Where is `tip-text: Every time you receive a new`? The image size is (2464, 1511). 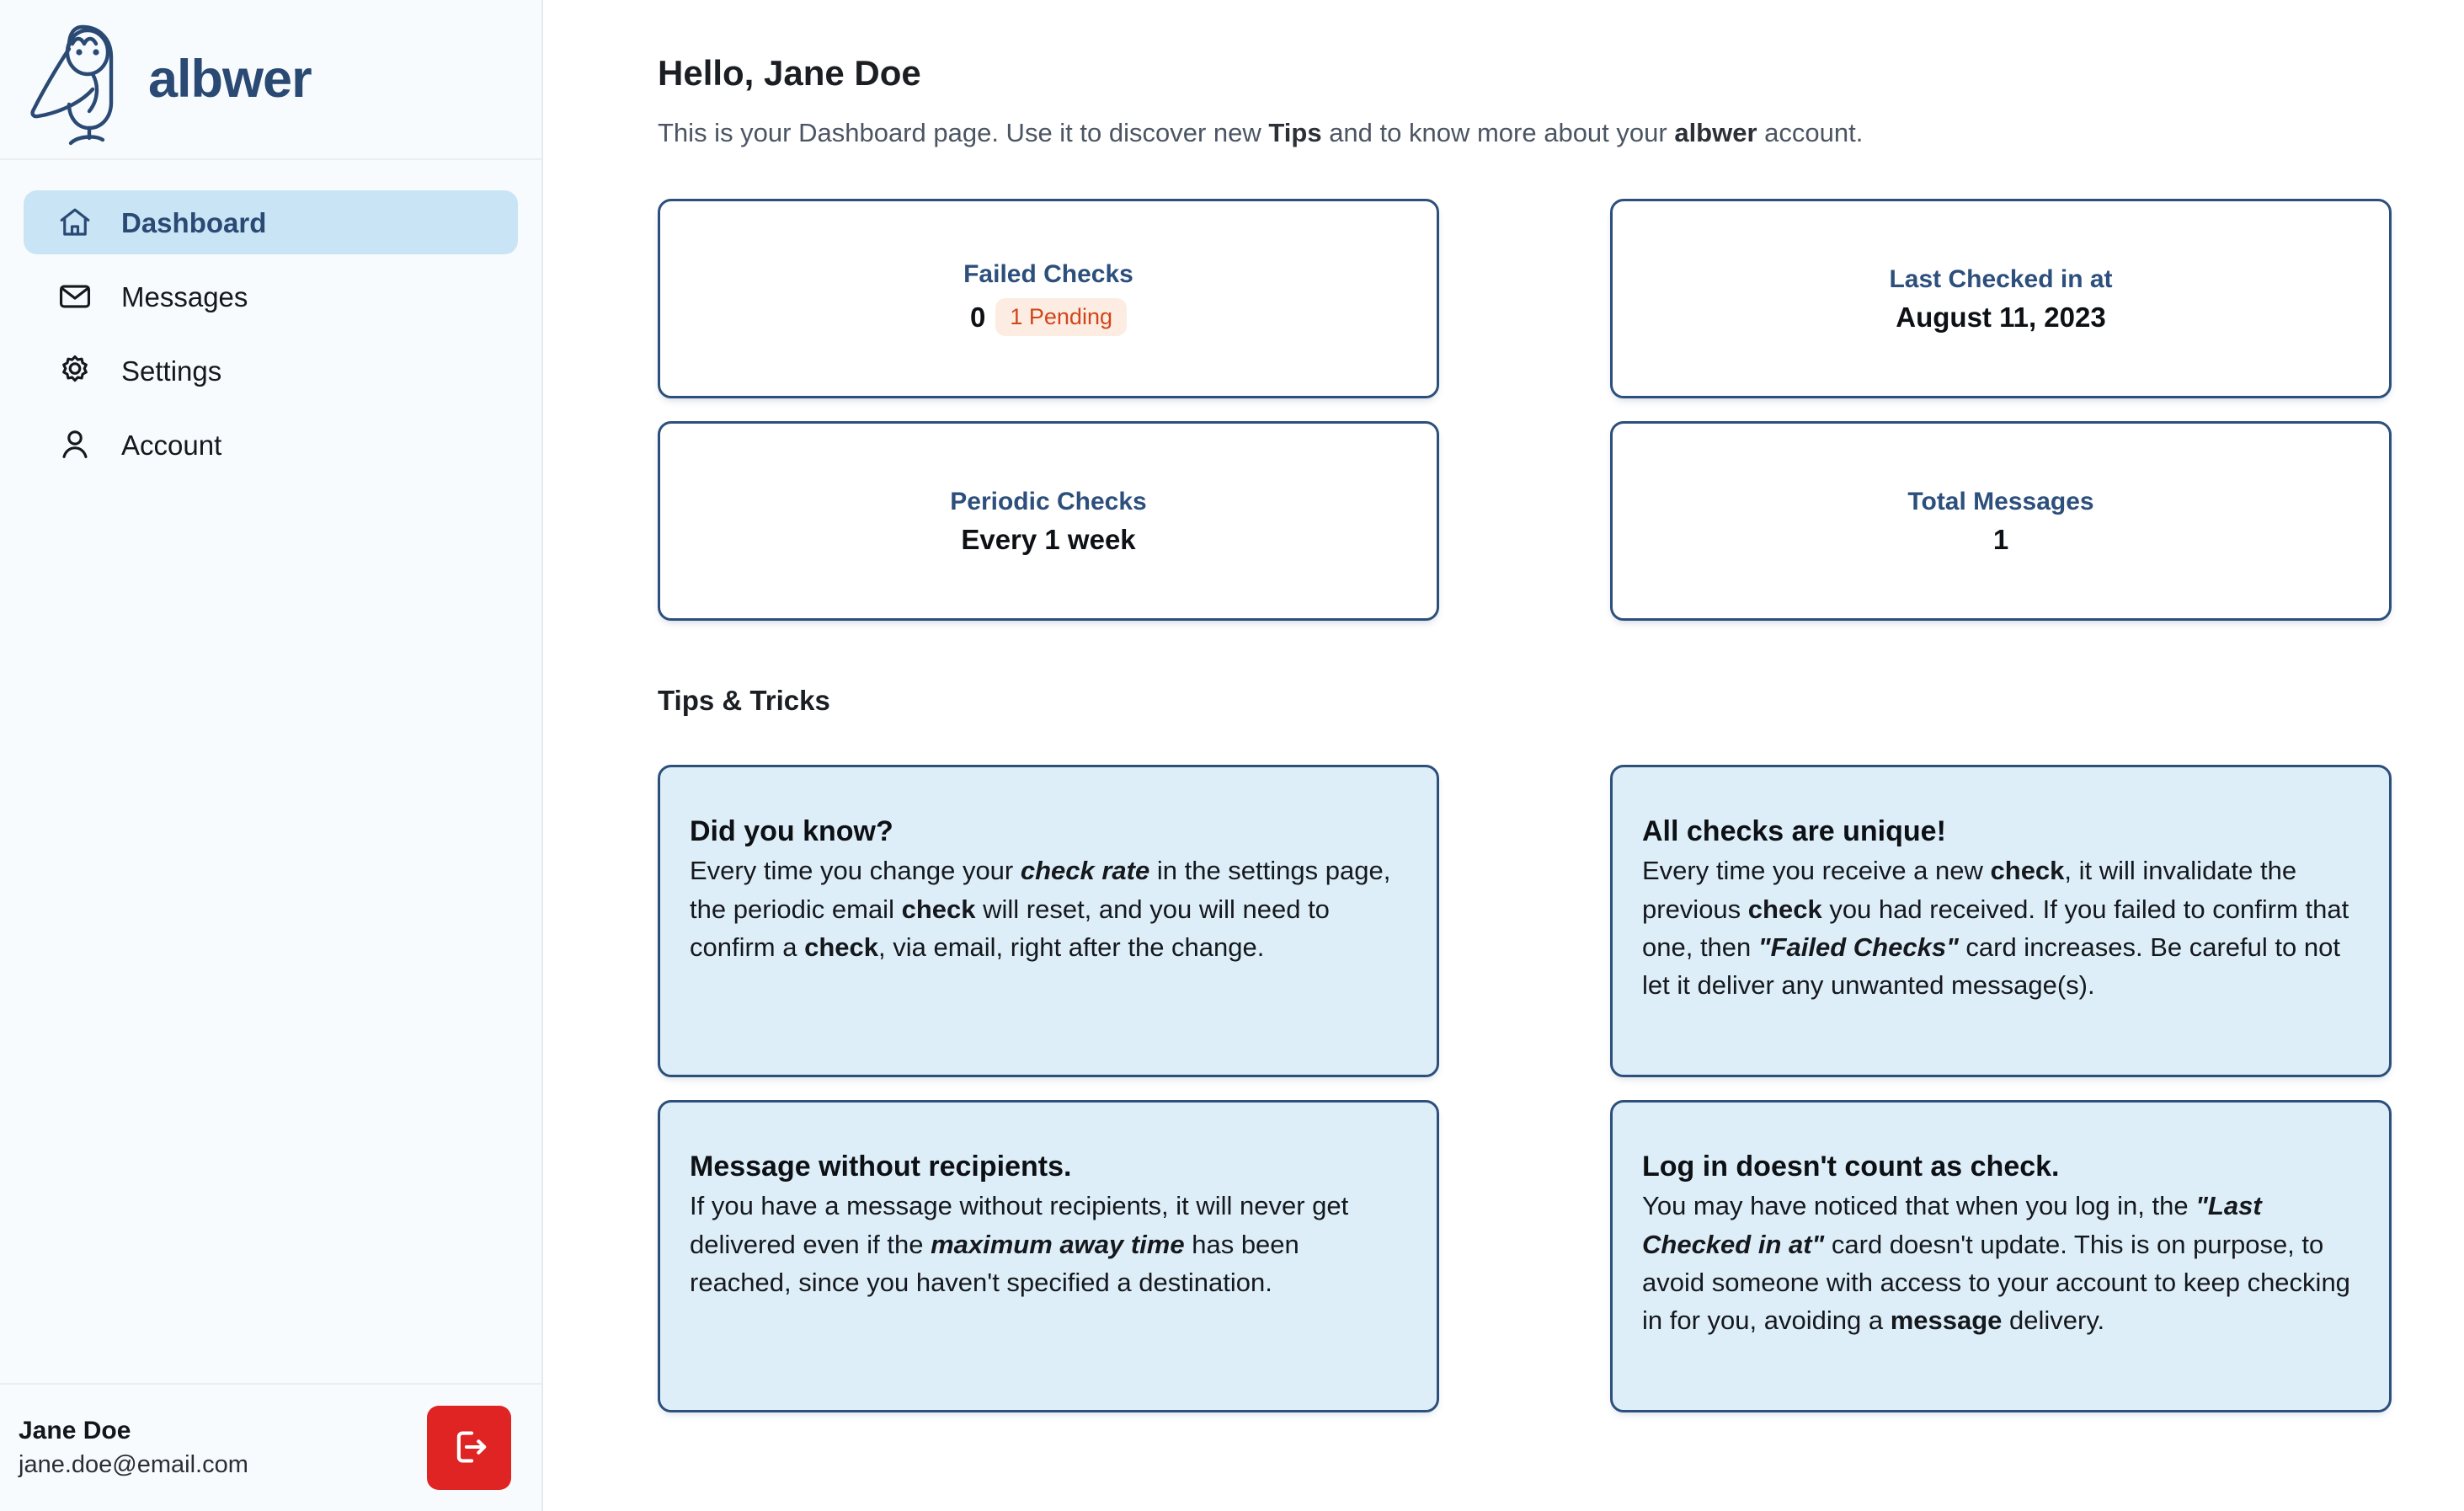 tip-text: Every time you receive a new is located at coordinates (1816, 871).